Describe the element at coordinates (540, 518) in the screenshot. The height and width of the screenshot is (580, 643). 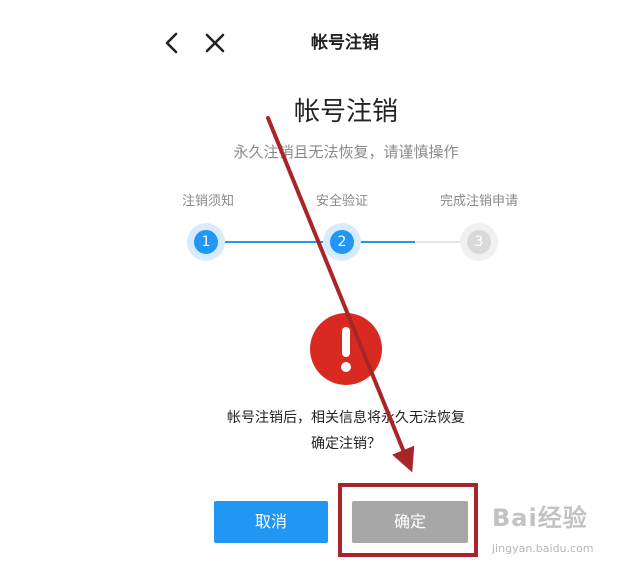
I see `watermark-logo: Bai经验` at that location.